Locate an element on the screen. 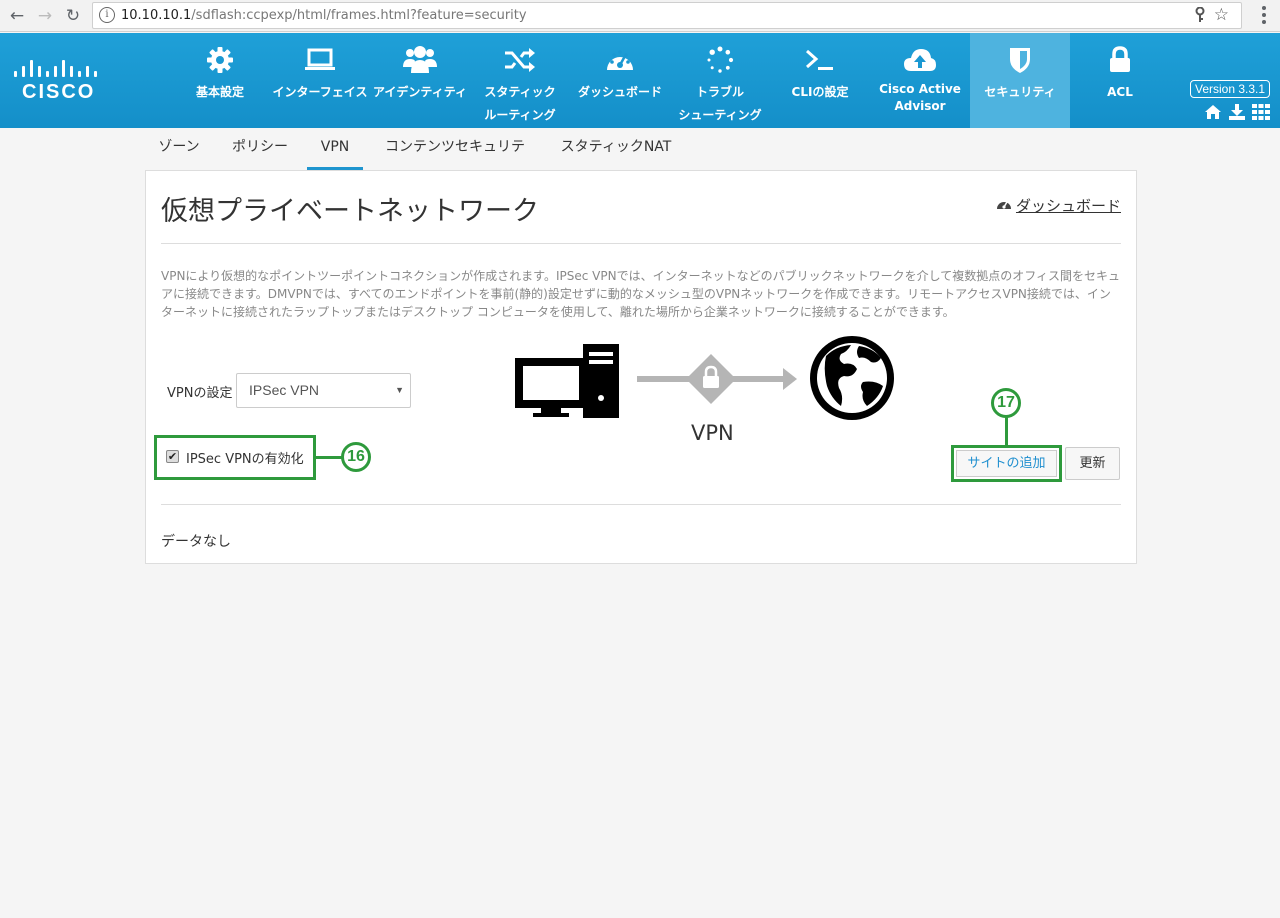 Image resolution: width=1280 pixels, height=918 pixels. nav-basic-settings: 基本設定 is located at coordinates (220, 80).